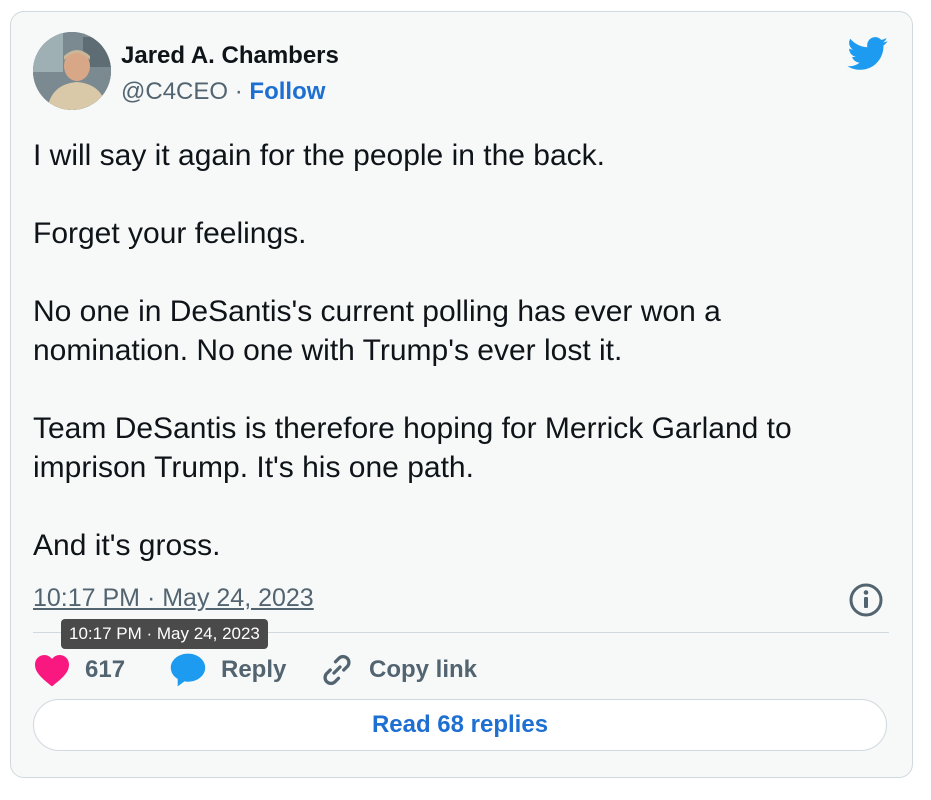 This screenshot has width=931, height=800. What do you see at coordinates (173, 598) in the screenshot?
I see `tweet-timestamp: 10:17 PM · May 24, 2023` at bounding box center [173, 598].